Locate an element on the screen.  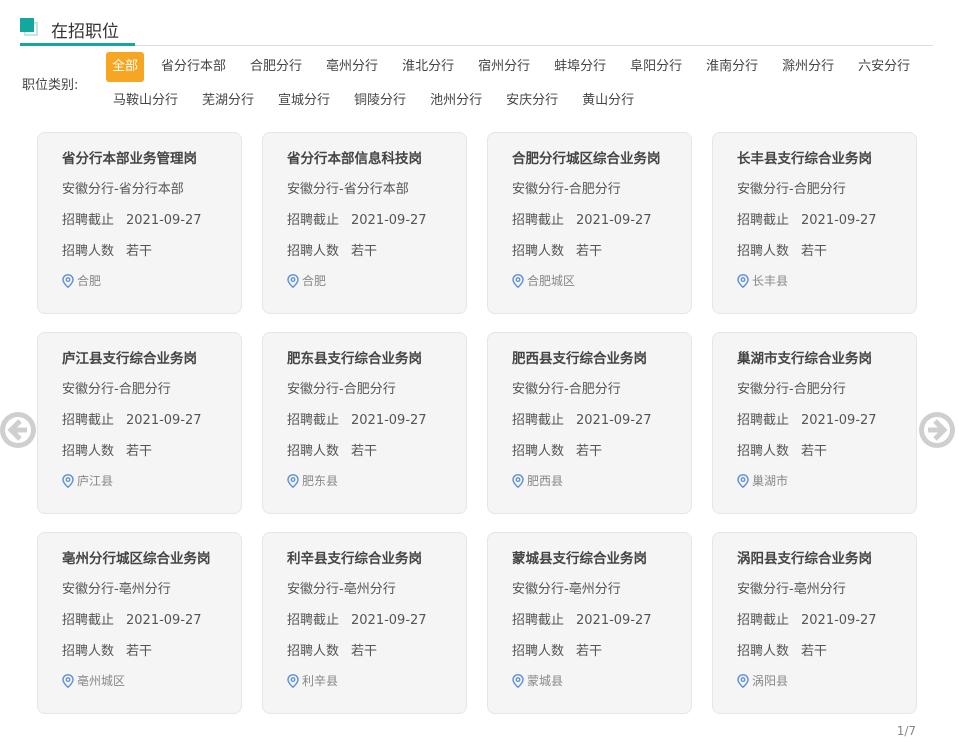
job-title: 巢湖市支行综合业务岗 is located at coordinates (804, 359).